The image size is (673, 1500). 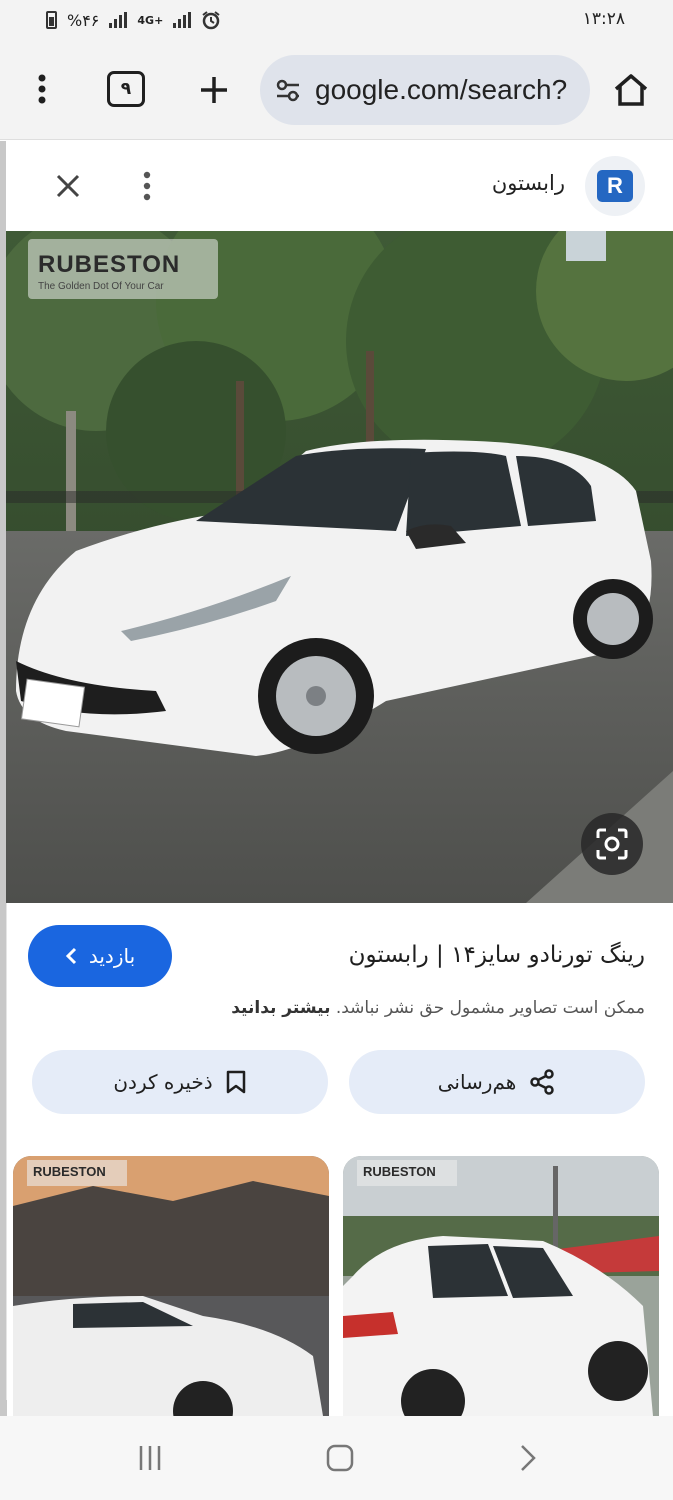 I want to click on visit-button: بازدید, so click(x=100, y=956).